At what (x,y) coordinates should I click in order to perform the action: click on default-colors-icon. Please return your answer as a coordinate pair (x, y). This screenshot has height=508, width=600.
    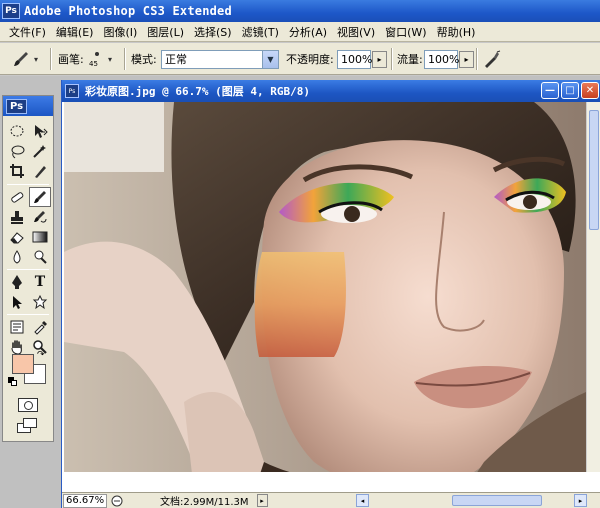
    Looking at the image, I should click on (12, 381).